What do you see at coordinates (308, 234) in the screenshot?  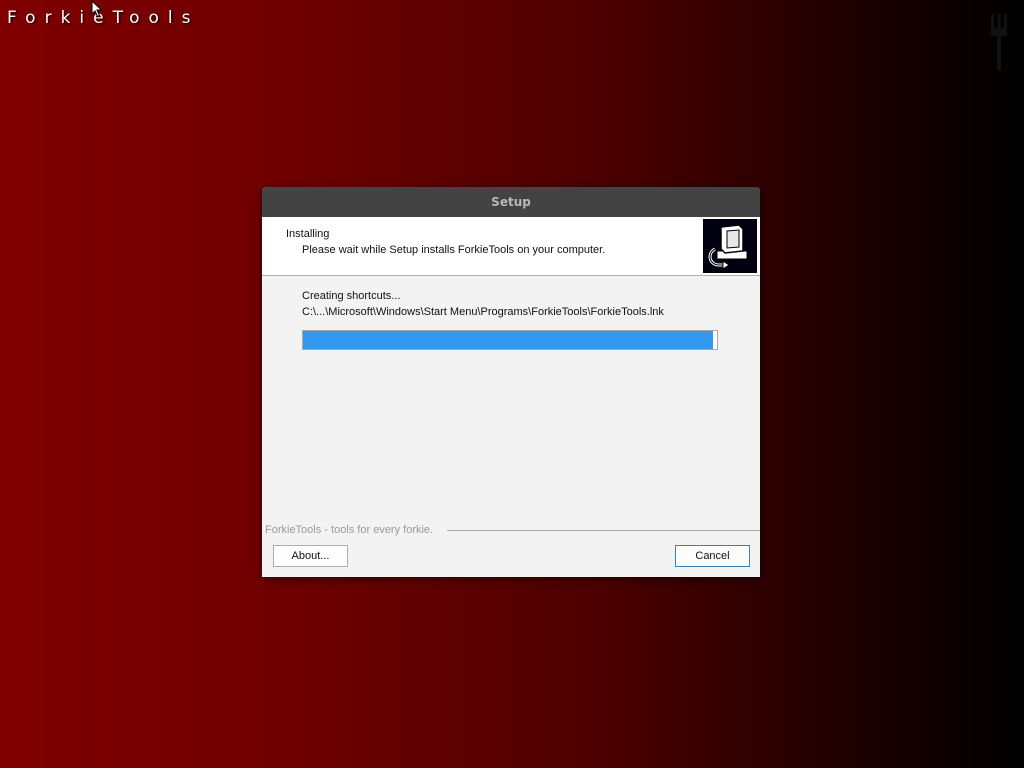 I see `header-title: Installing` at bounding box center [308, 234].